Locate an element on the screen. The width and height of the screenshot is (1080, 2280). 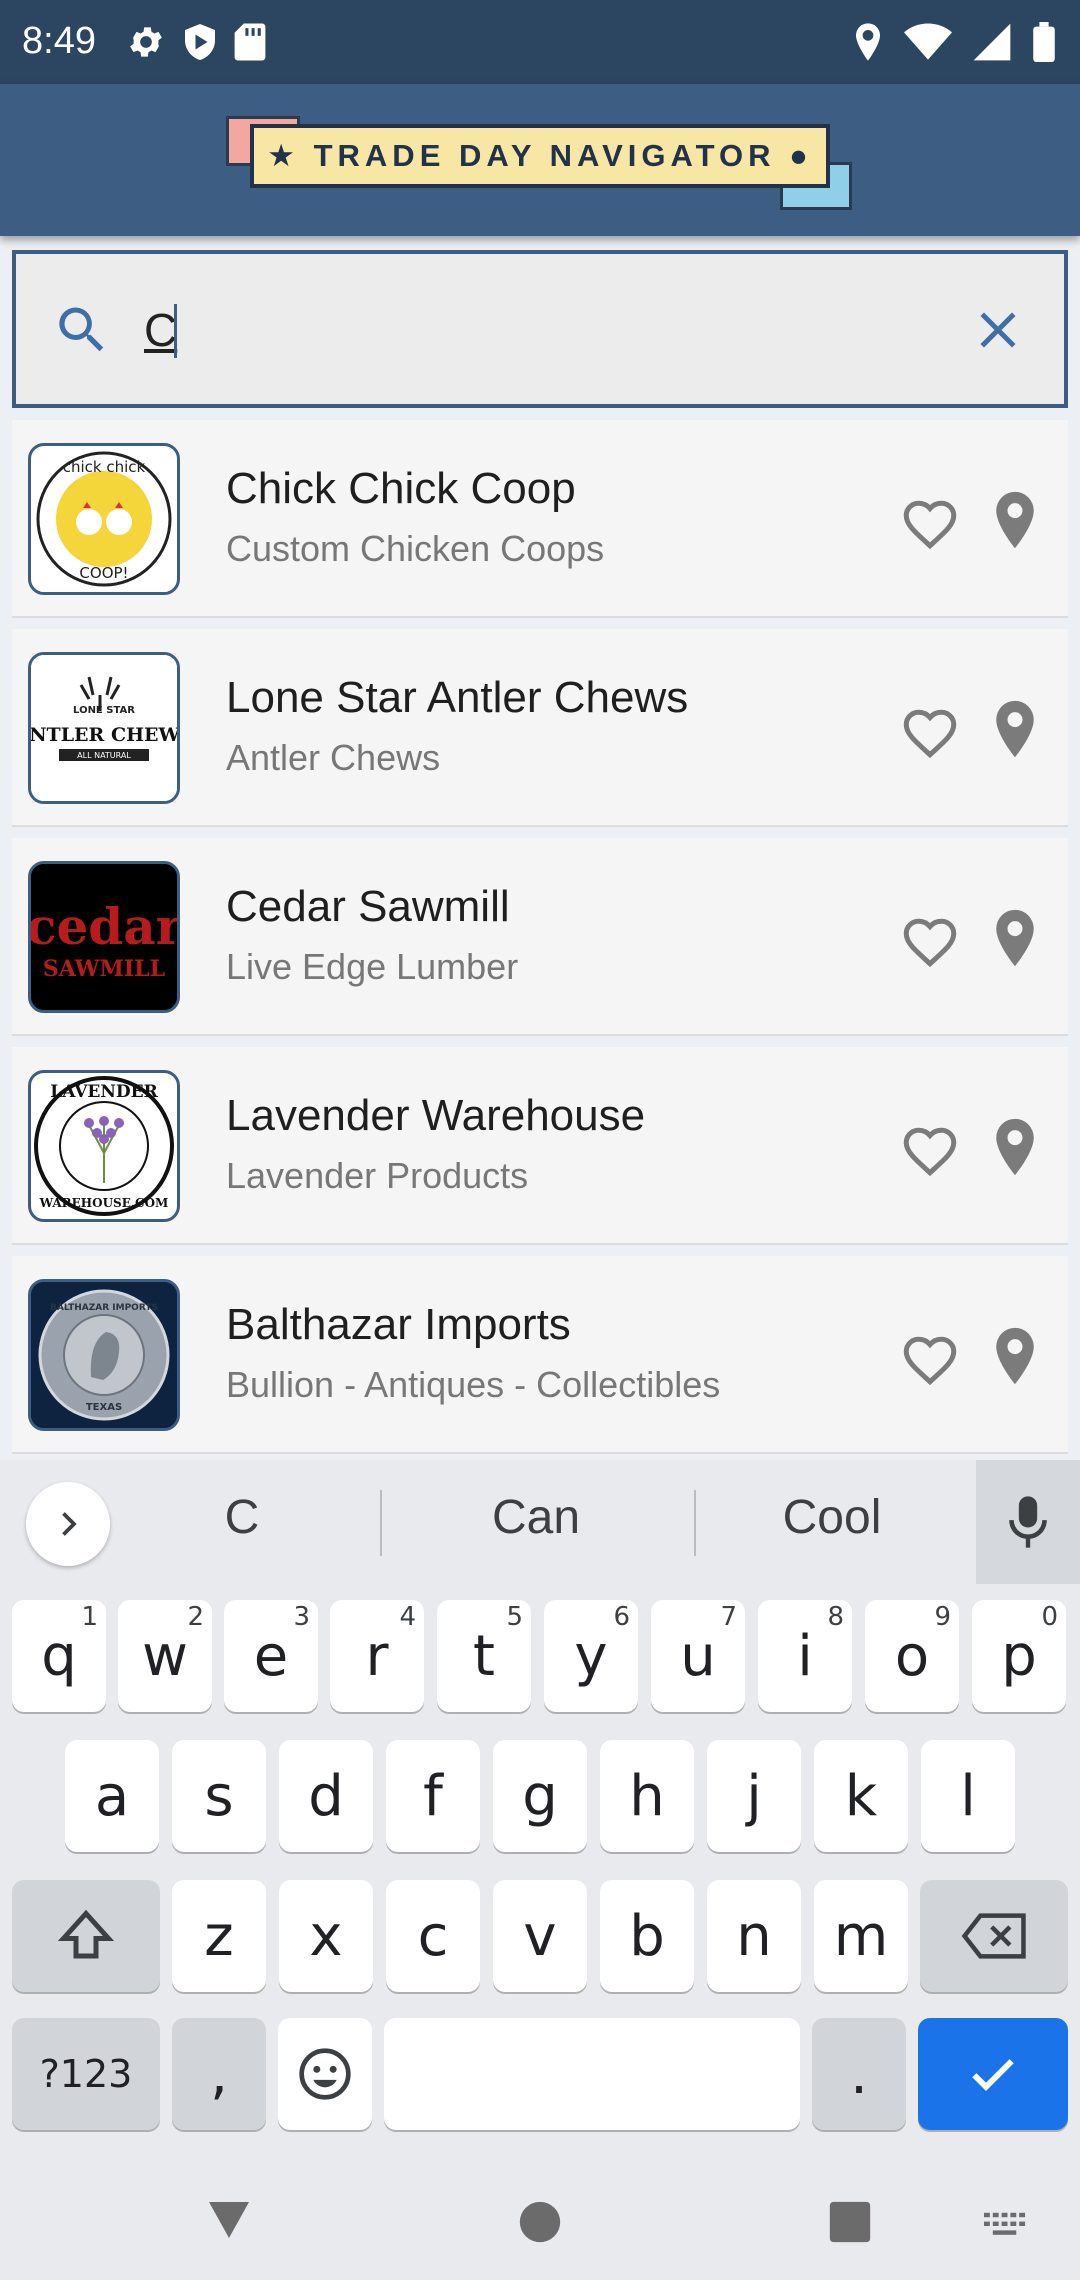
backspace-key is located at coordinates (994, 1936).